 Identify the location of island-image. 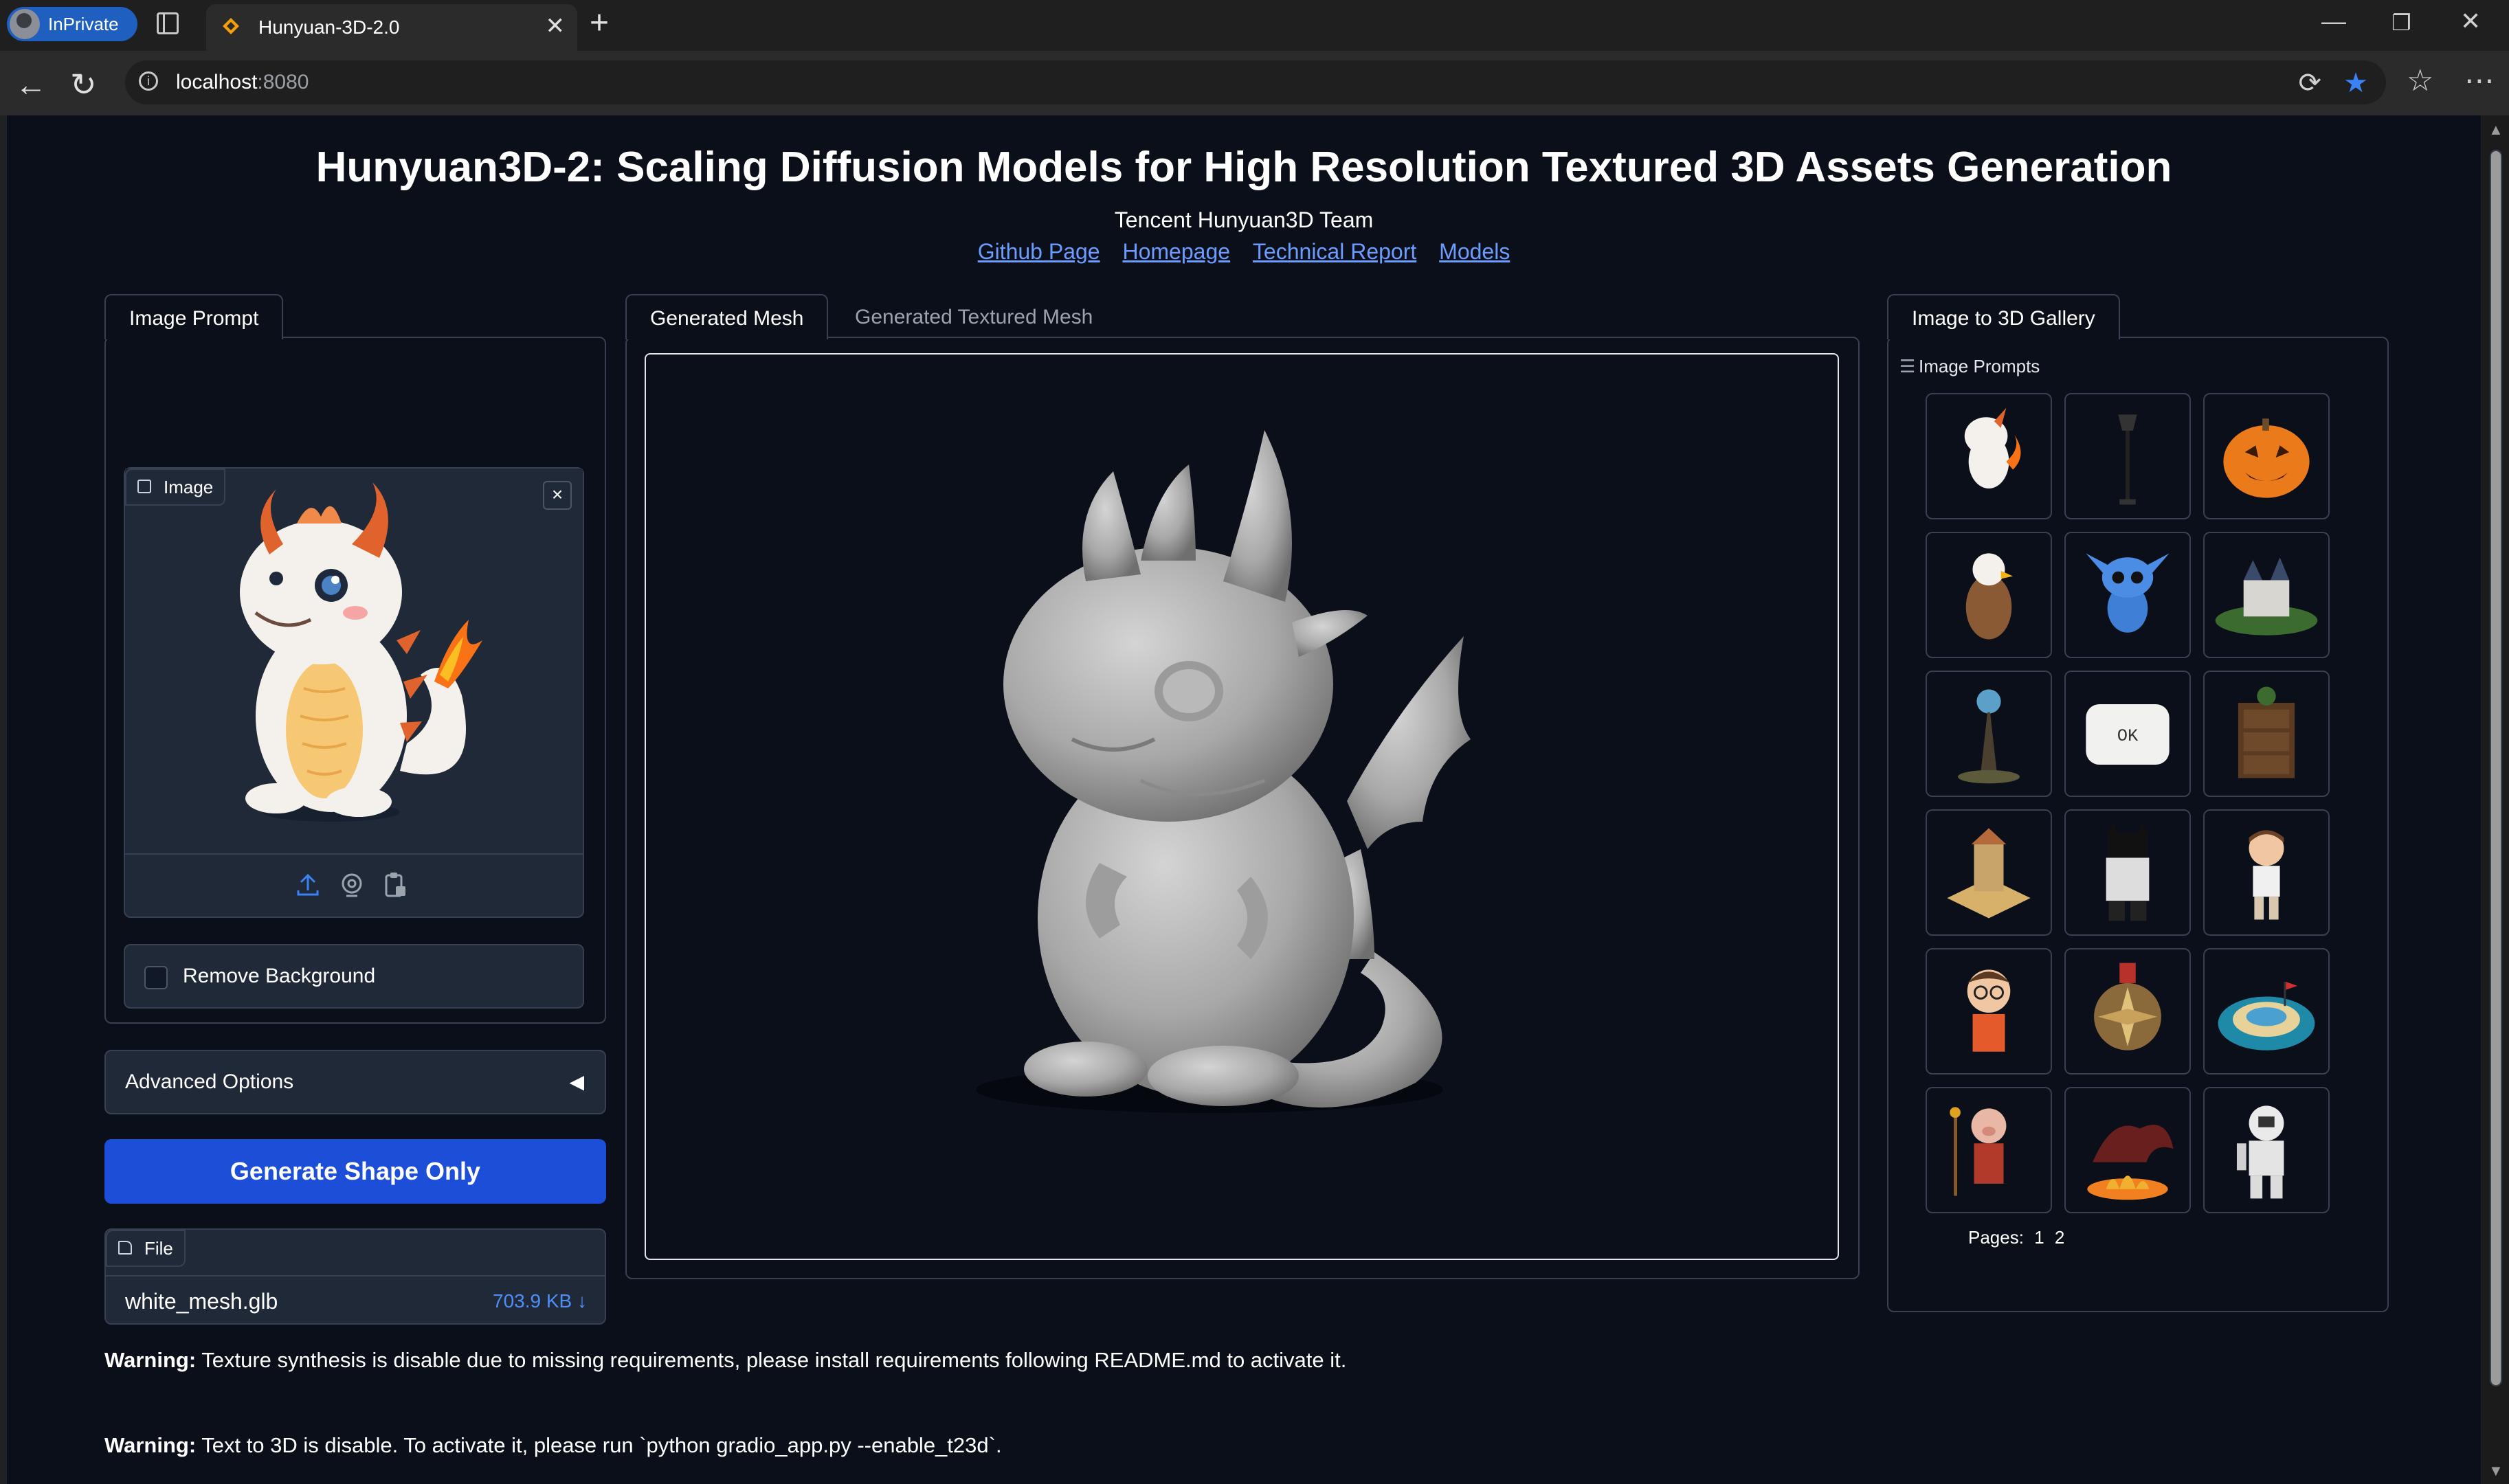
(2266, 1015).